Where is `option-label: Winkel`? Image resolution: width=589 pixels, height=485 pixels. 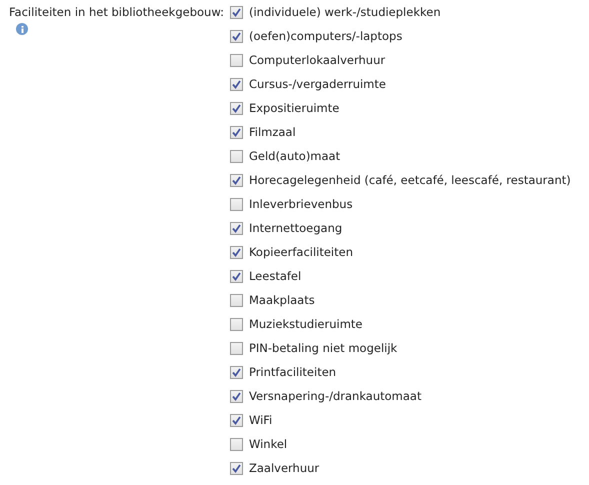 option-label: Winkel is located at coordinates (268, 444).